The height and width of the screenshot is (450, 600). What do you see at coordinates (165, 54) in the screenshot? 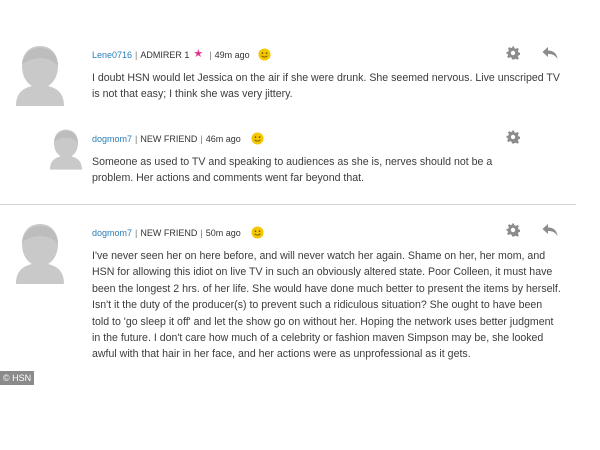
I see `user-rank: ADMIRER 1` at bounding box center [165, 54].